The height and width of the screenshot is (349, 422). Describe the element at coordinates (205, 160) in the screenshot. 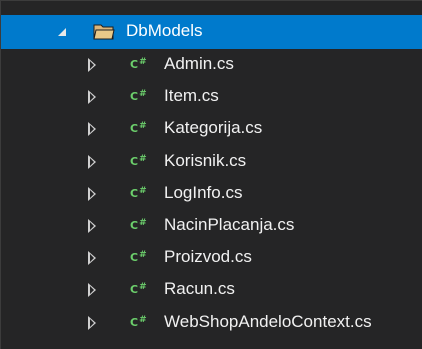

I see `file-label: Korisnik.cs` at that location.